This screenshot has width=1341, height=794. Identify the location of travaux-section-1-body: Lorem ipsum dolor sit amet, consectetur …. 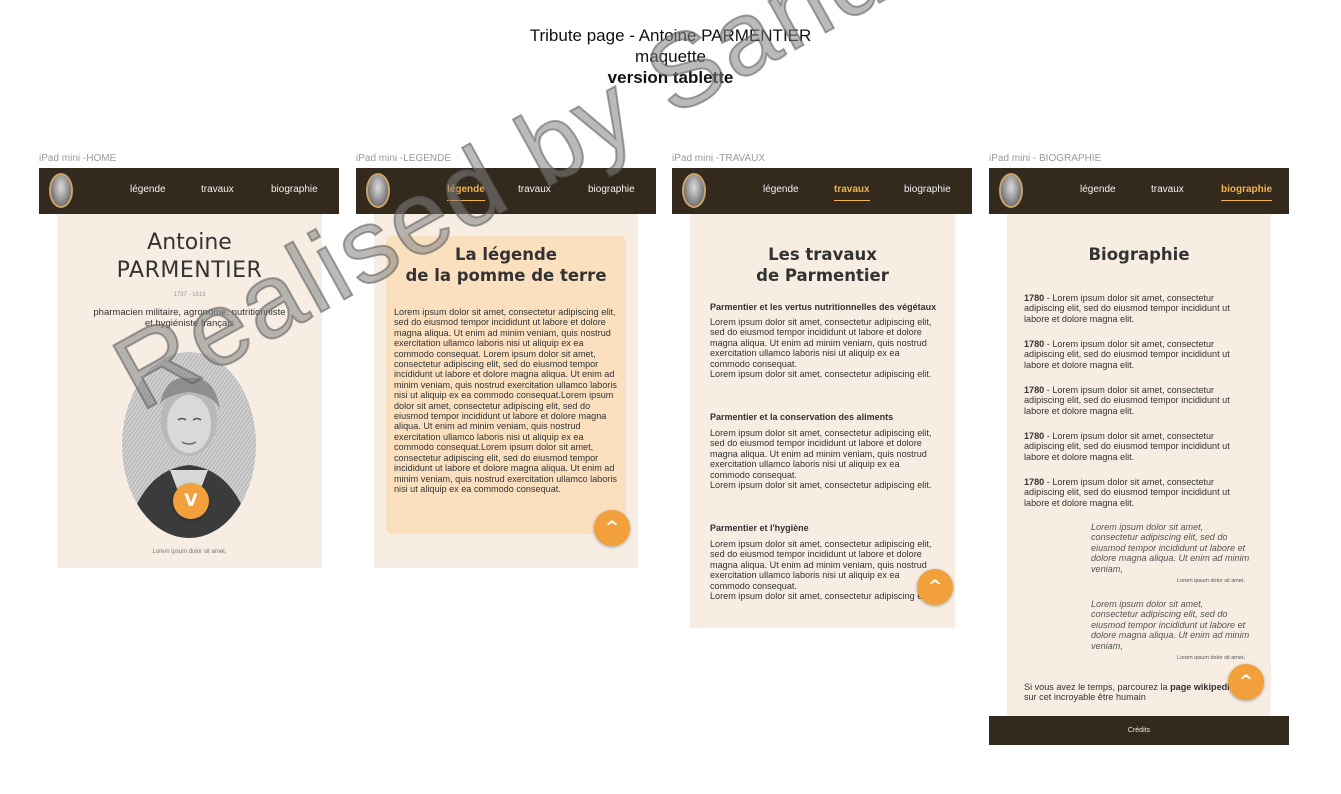
(821, 348).